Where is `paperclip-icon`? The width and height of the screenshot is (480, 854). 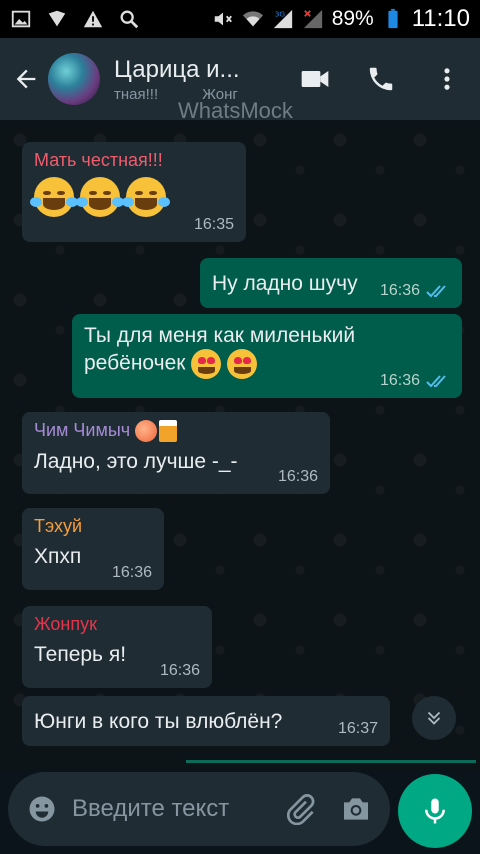 paperclip-icon is located at coordinates (300, 809).